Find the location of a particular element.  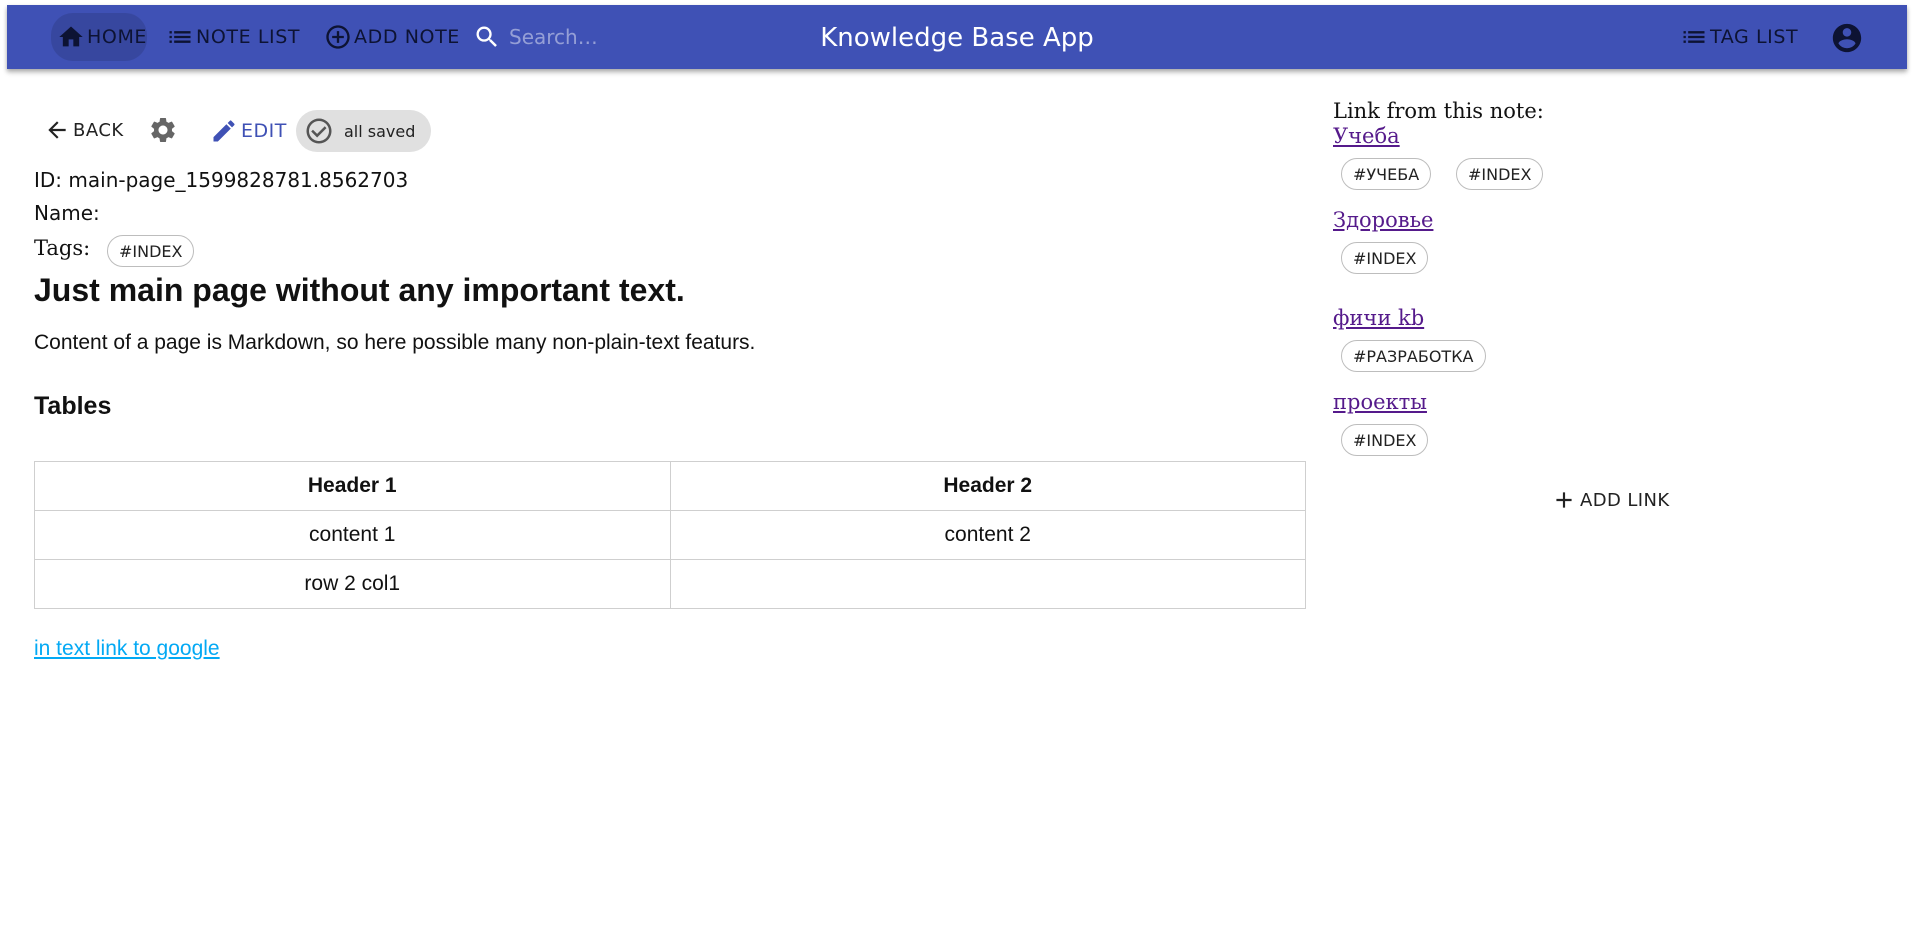

save-status-chip: all saved is located at coordinates (363, 131).